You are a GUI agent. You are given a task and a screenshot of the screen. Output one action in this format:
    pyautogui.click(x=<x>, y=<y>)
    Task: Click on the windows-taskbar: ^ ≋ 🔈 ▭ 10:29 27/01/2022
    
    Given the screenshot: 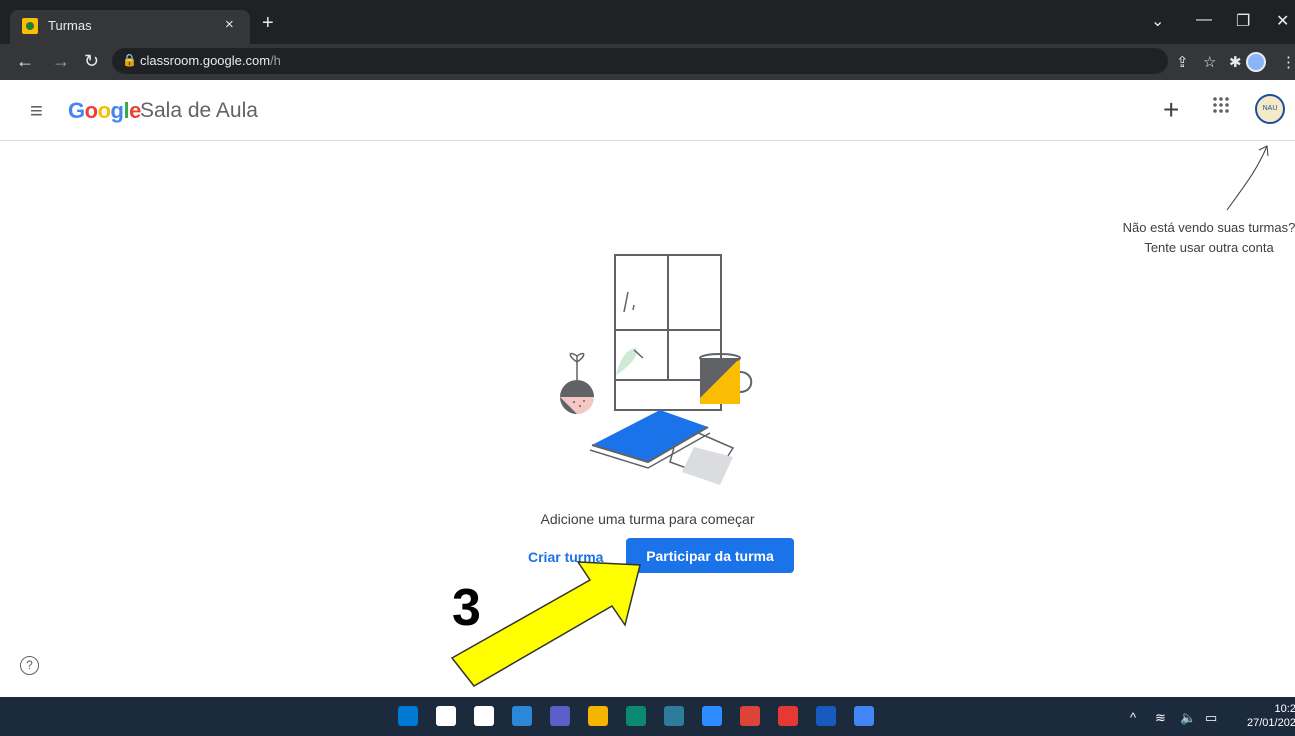 What is the action you would take?
    pyautogui.click(x=647, y=716)
    